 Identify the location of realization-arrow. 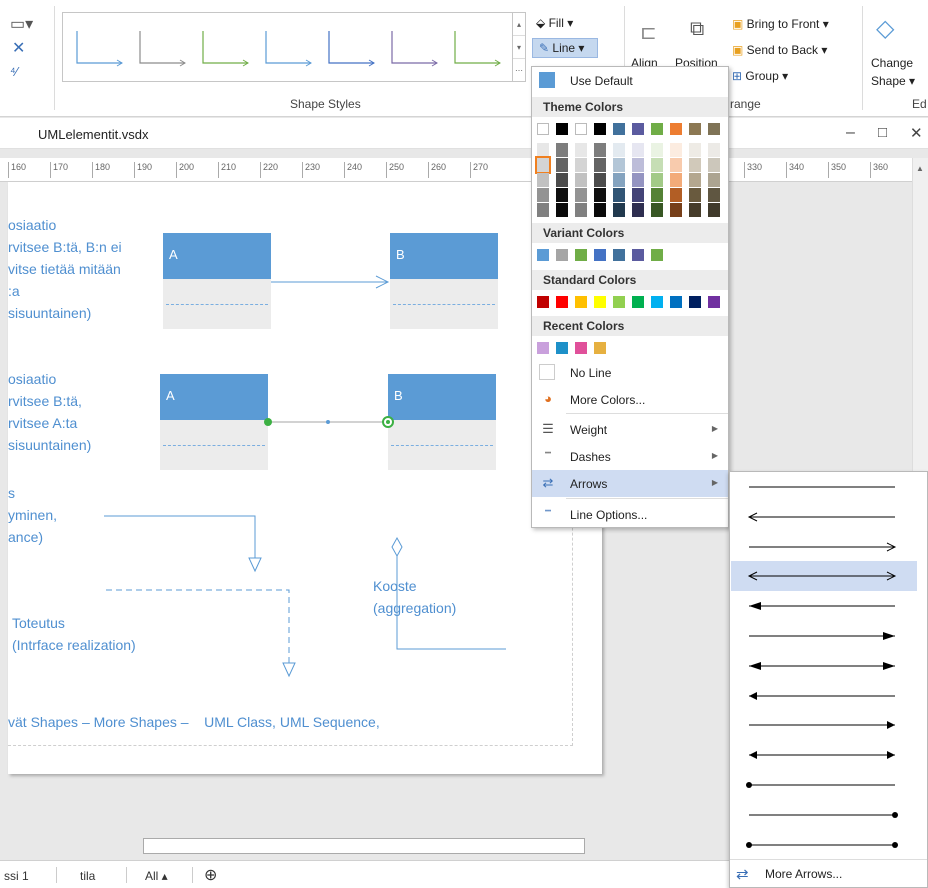
(201, 633).